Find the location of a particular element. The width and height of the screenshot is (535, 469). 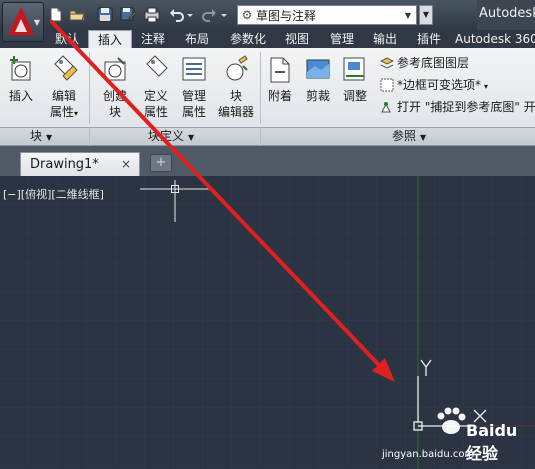

tab-output: 输出 is located at coordinates (385, 39).